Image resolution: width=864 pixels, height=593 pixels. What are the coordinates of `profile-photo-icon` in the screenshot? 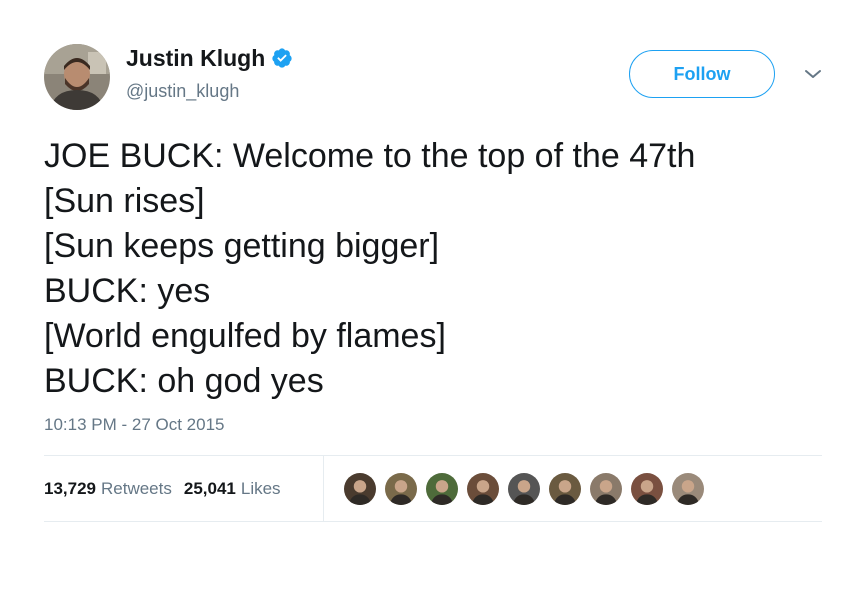 It's located at (77, 77).